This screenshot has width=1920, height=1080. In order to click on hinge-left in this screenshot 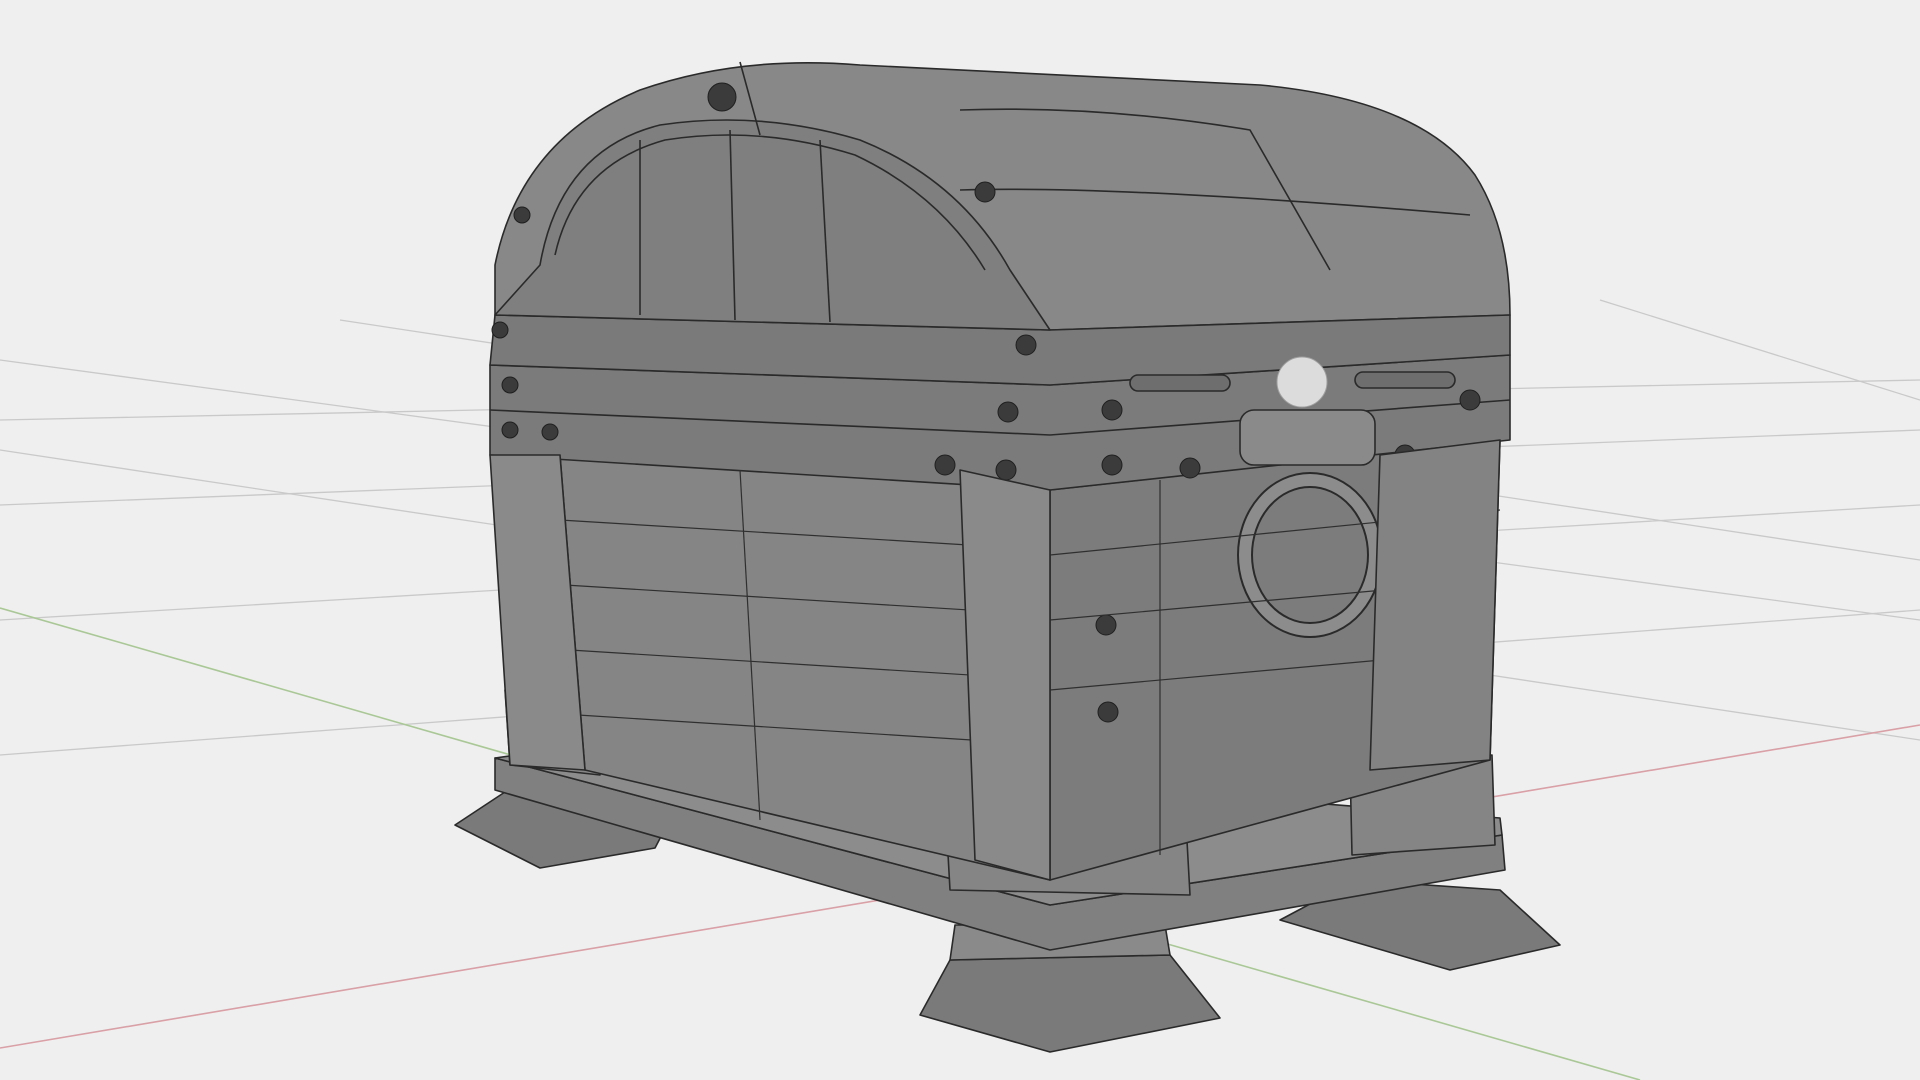, I will do `click(1180, 383)`.